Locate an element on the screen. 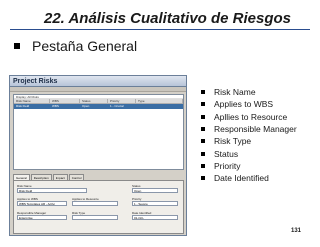  list-item-text: Risk Type is located at coordinates (233, 141).